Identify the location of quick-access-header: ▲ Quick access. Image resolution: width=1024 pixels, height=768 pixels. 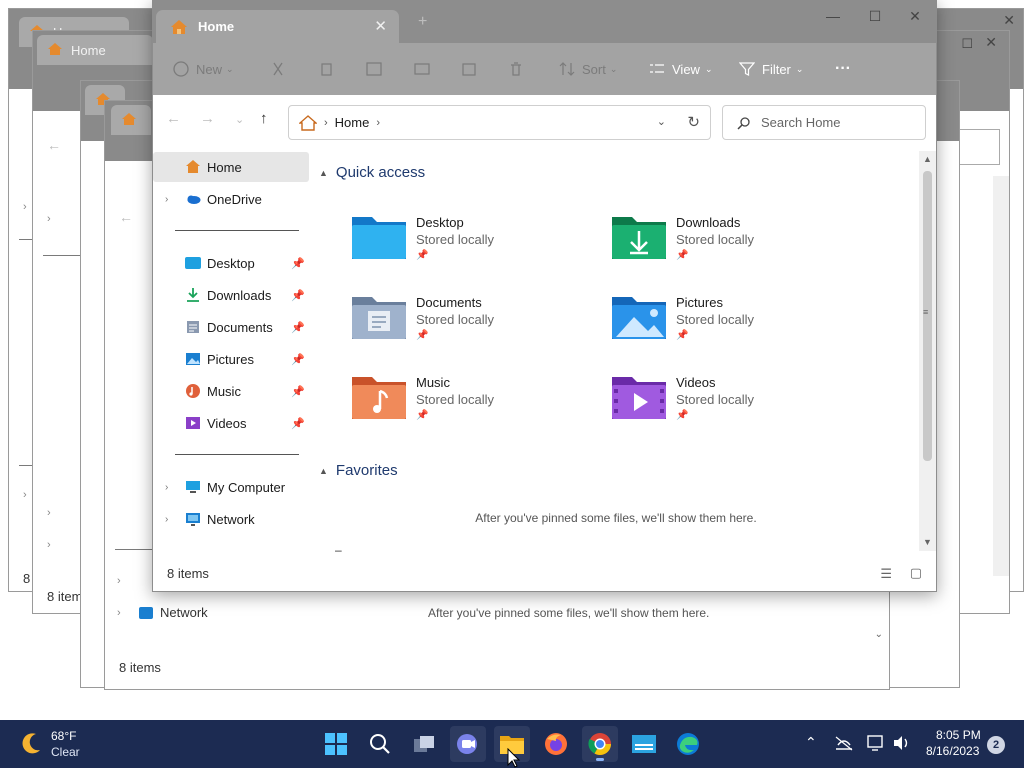
(372, 172).